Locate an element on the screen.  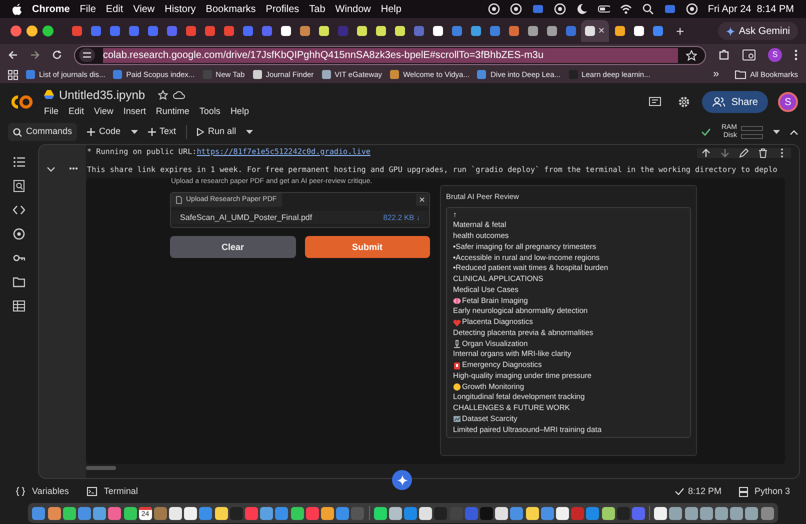
run-all-button: Run all is located at coordinates (216, 132).